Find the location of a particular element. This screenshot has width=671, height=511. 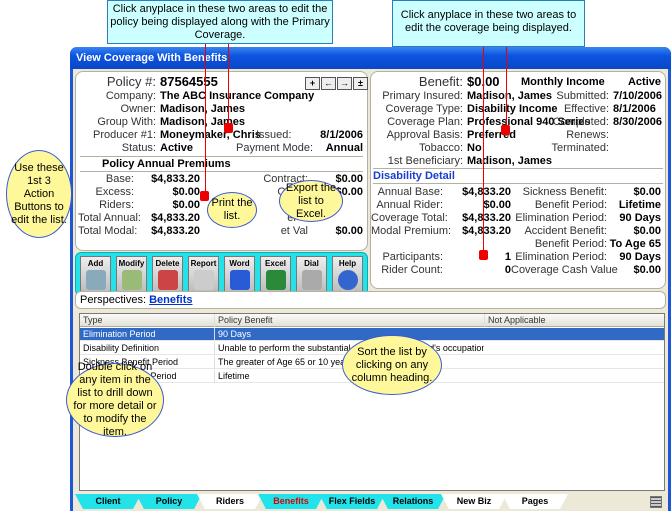

grid-header: Type Policy Benefit Not Applicable is located at coordinates (372, 320).